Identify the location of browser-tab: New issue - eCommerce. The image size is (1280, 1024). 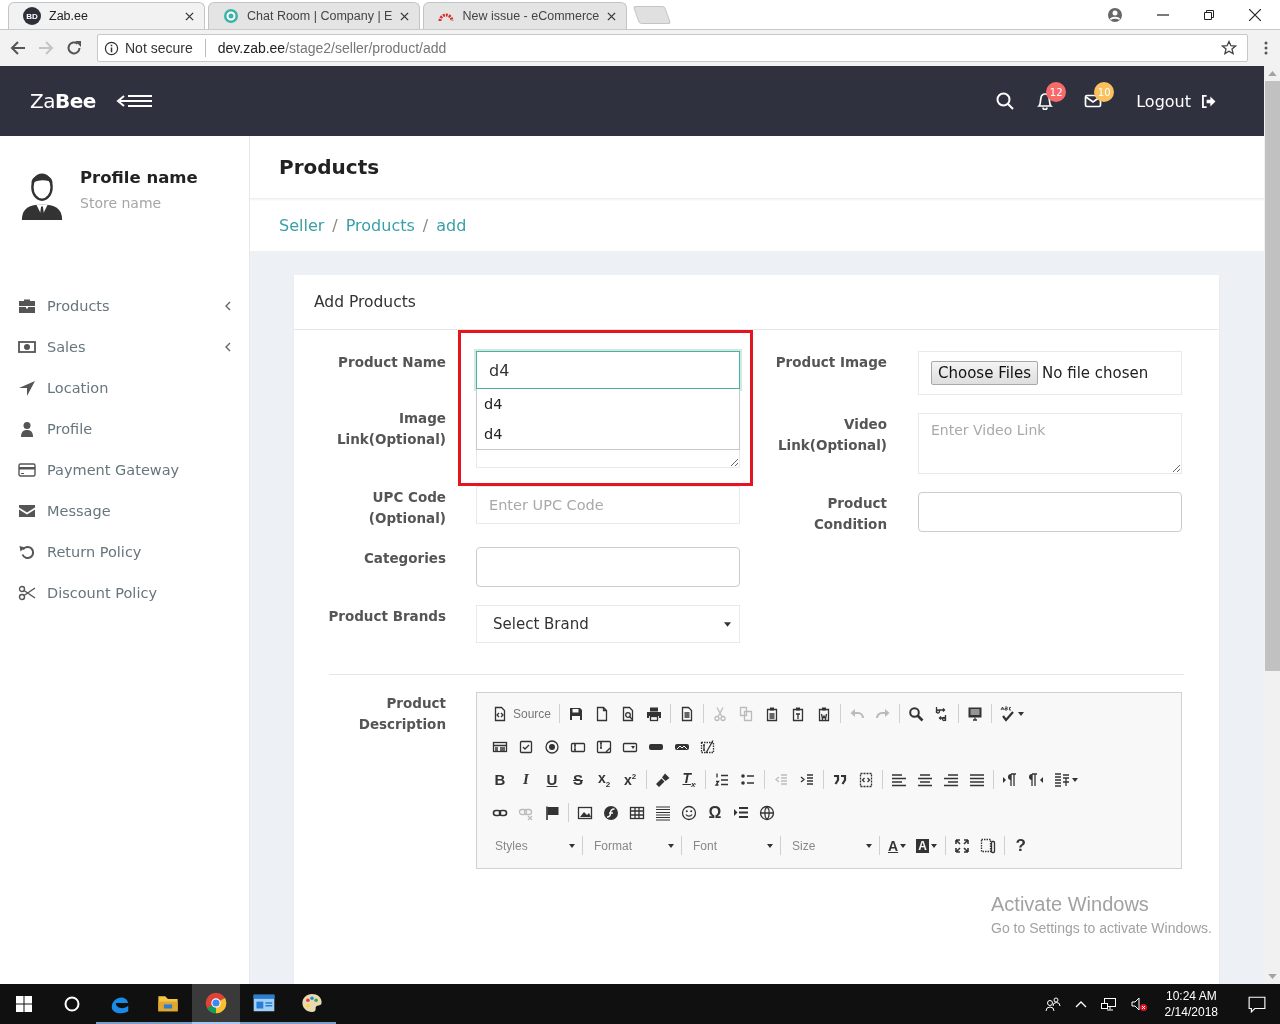
(525, 15).